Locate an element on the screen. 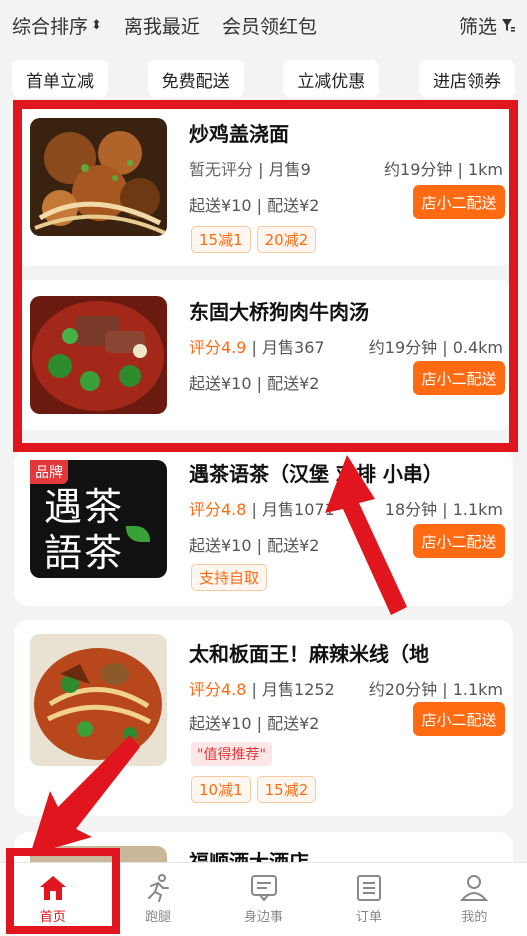 This screenshot has height=936, width=527. spicy-noodle-photo is located at coordinates (98, 700).